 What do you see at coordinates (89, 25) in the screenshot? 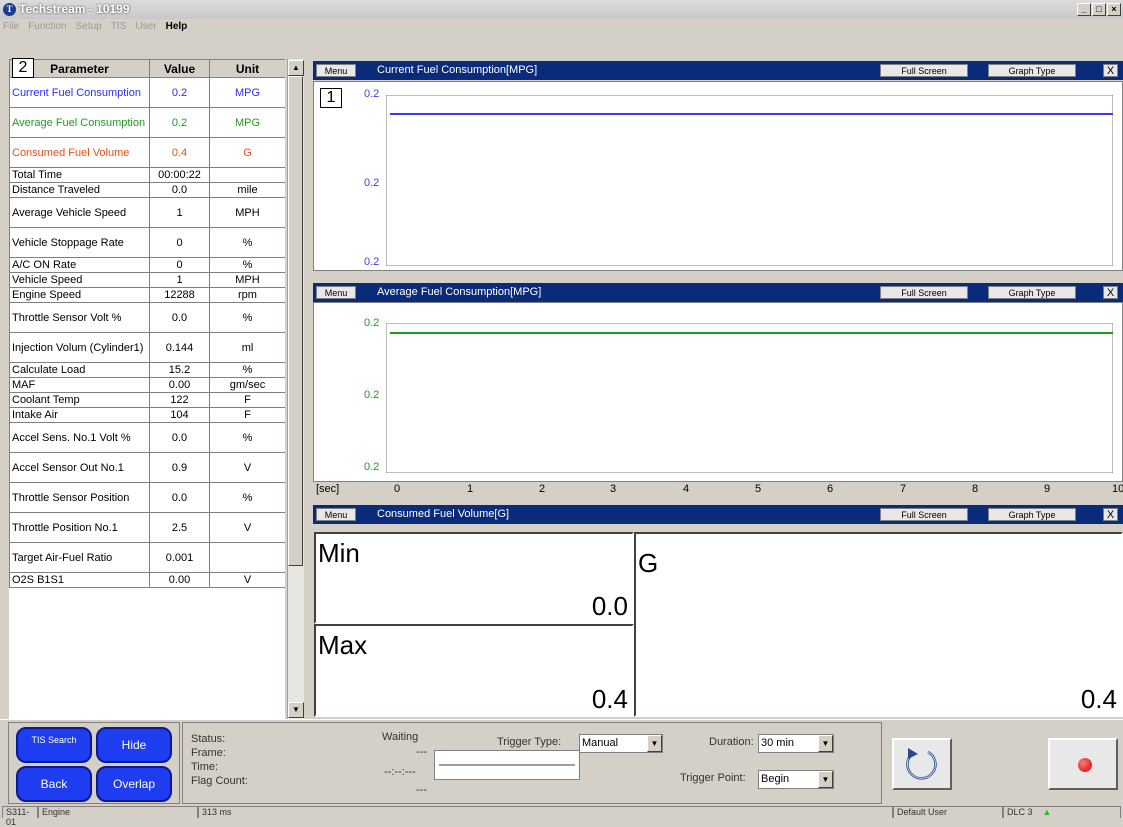
I see `menu-setup: Setup` at bounding box center [89, 25].